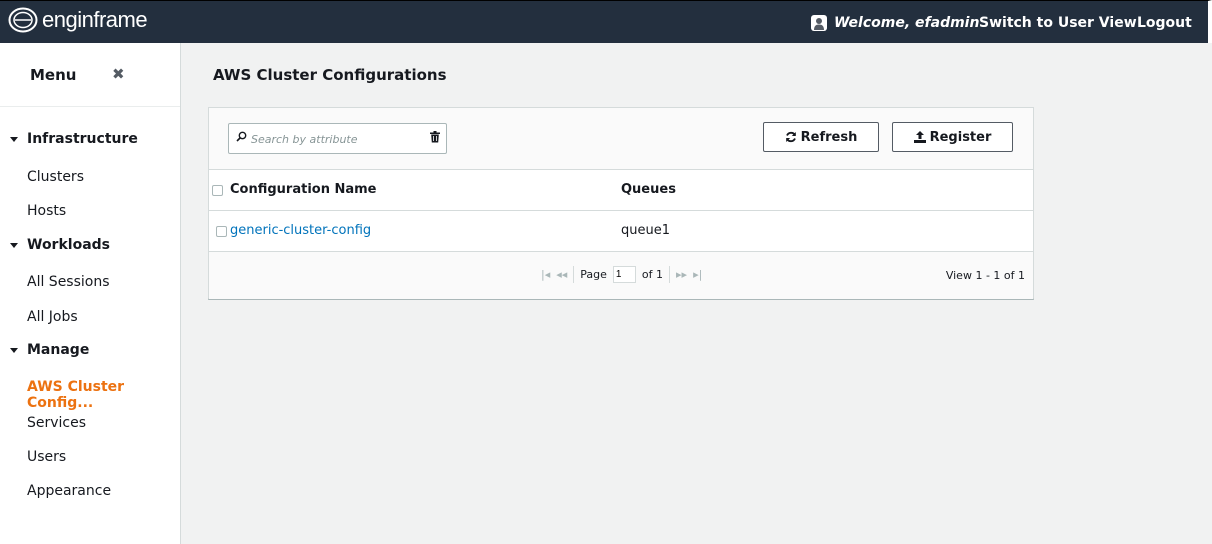 Image resolution: width=1212 pixels, height=544 pixels. Describe the element at coordinates (304, 139) in the screenshot. I see `search-placeholder: Search by attribute` at that location.